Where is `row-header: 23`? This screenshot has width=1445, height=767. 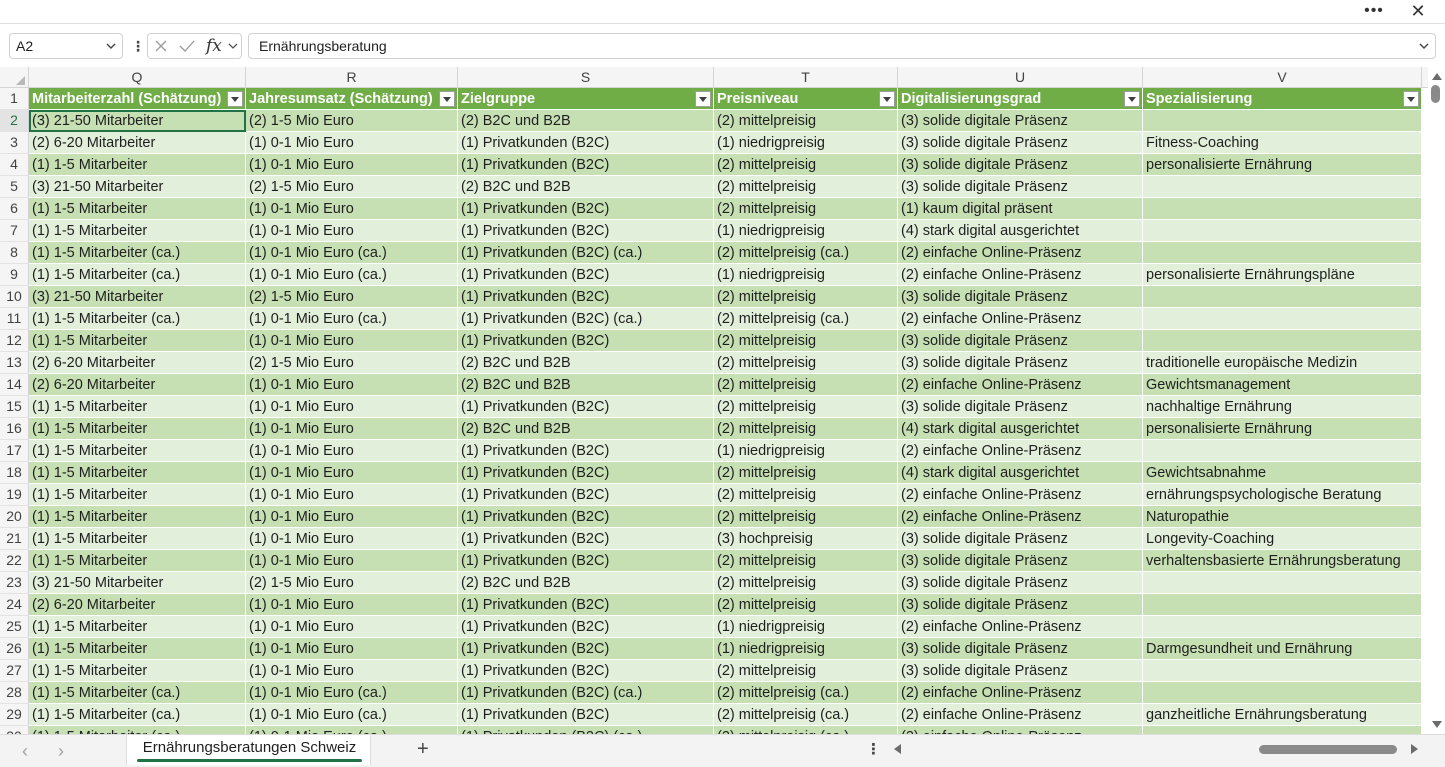
row-header: 23 is located at coordinates (14, 583).